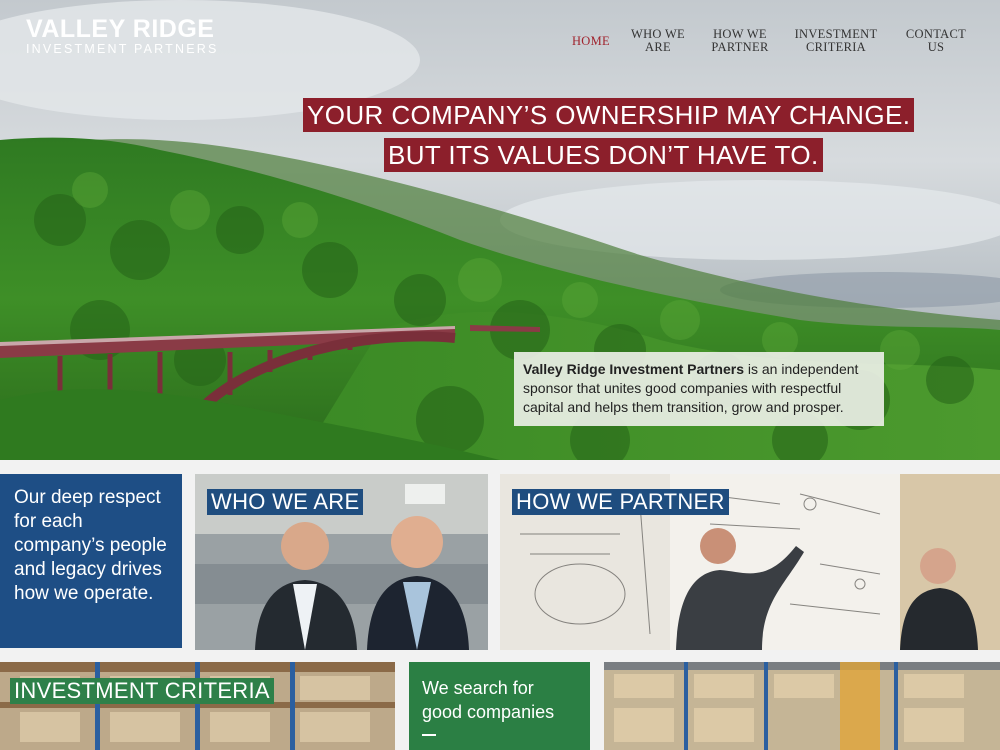  I want to click on warehouse-tile, so click(802, 706).